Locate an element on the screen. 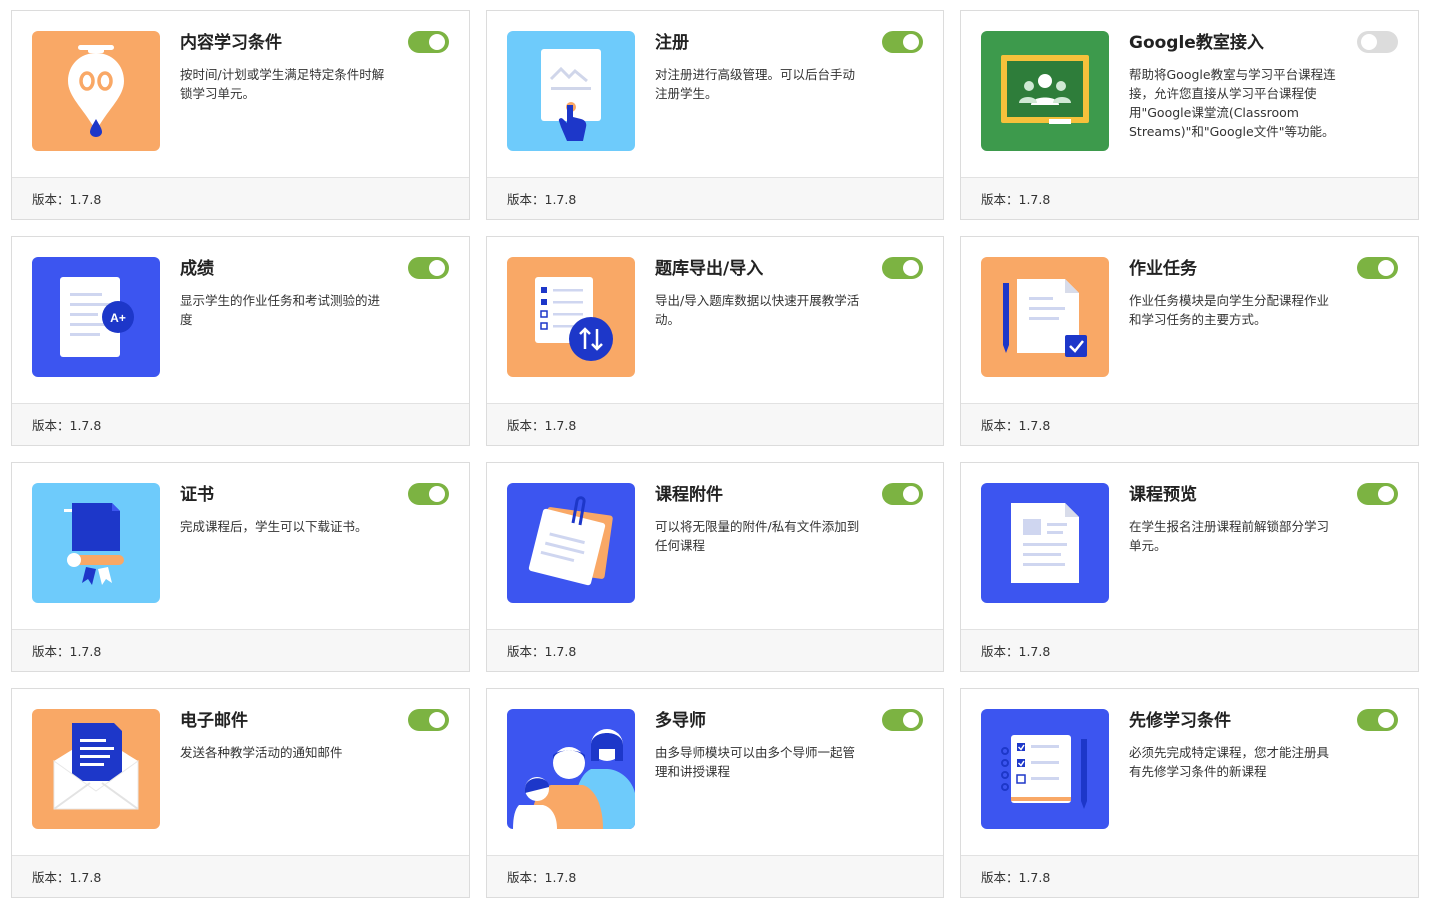  addon-card: 电子邮件 发送各种教学活动的通知邮件 版本：1.7.8 is located at coordinates (240, 793).